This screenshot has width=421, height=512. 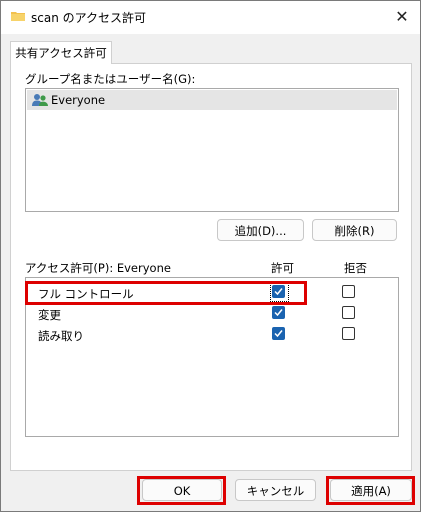 What do you see at coordinates (40, 100) in the screenshot?
I see `users-icon` at bounding box center [40, 100].